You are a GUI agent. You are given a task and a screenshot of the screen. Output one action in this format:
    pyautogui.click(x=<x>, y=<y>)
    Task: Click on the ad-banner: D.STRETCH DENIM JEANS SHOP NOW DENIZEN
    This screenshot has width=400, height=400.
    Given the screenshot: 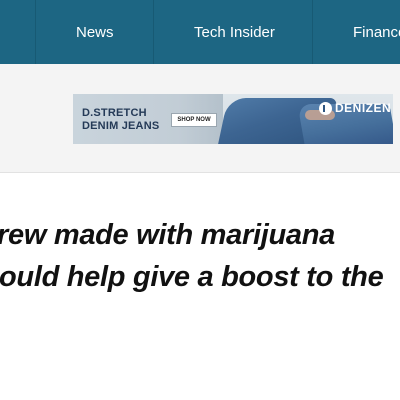 What is the action you would take?
    pyautogui.click(x=233, y=119)
    